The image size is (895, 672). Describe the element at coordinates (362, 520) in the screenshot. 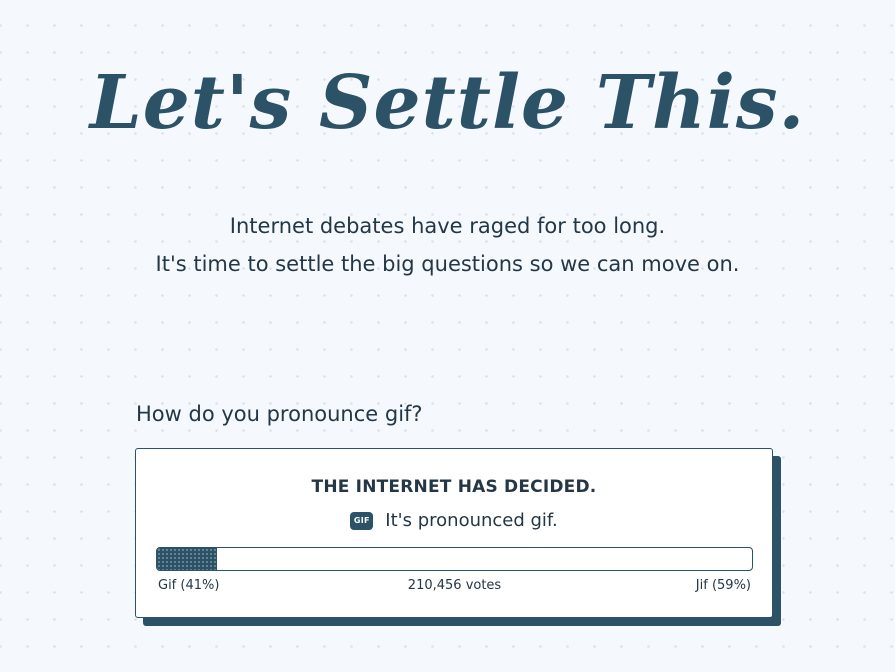

I see `gif-badge-icon: GIF` at that location.